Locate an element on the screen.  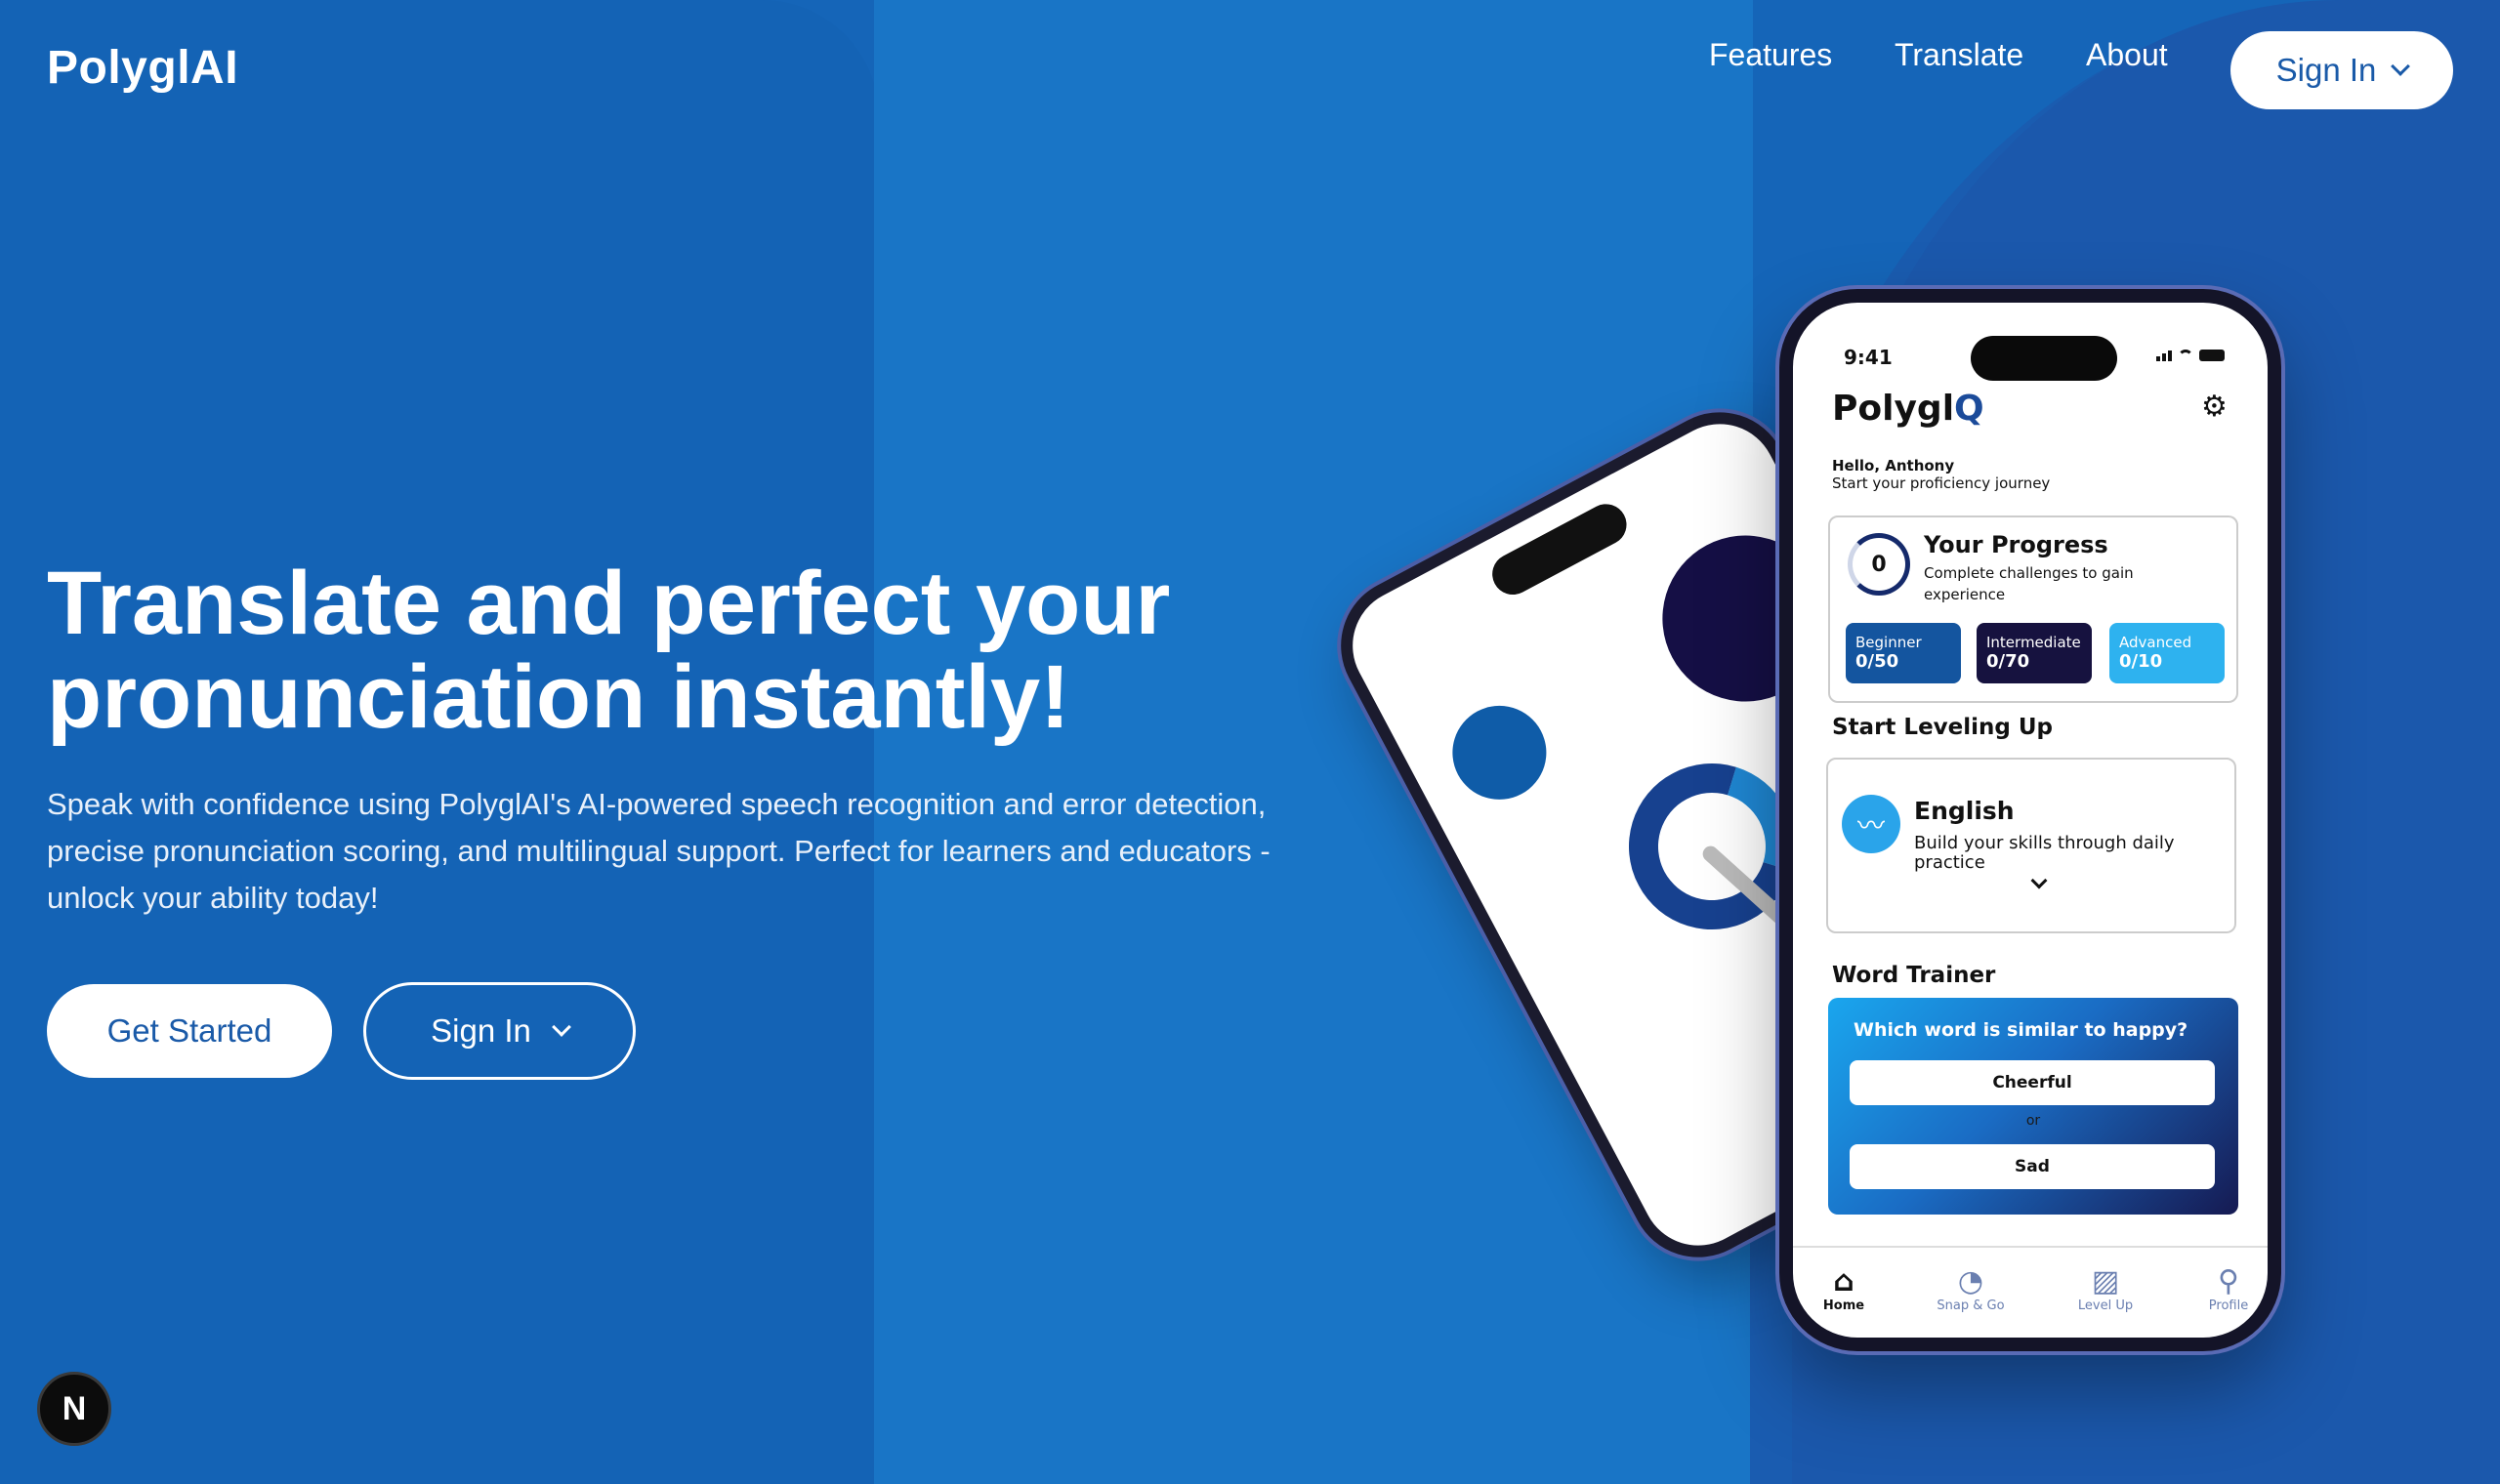
level-advanced: Advanced 0/10 is located at coordinates (2167, 653).